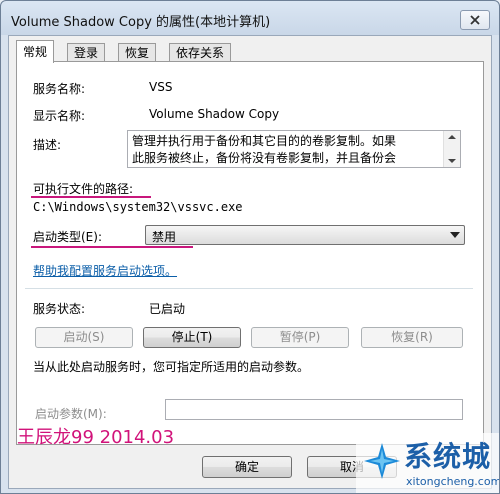 The image size is (500, 494). I want to click on start-params-label: 启动参数(M):, so click(71, 414).